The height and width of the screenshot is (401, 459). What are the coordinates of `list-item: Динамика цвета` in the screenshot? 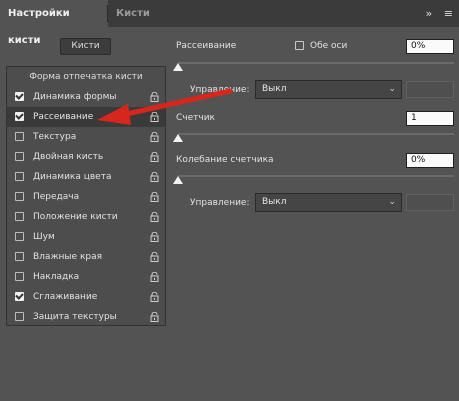 It's located at (86, 177).